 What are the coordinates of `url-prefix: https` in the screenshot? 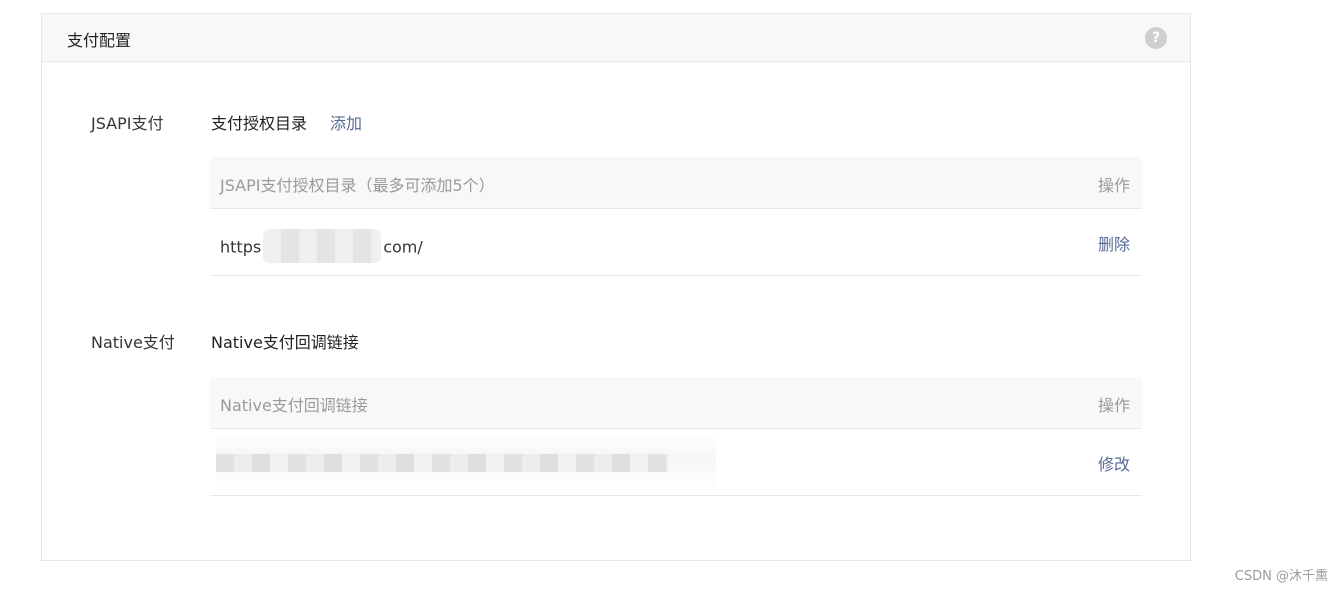 It's located at (241, 247).